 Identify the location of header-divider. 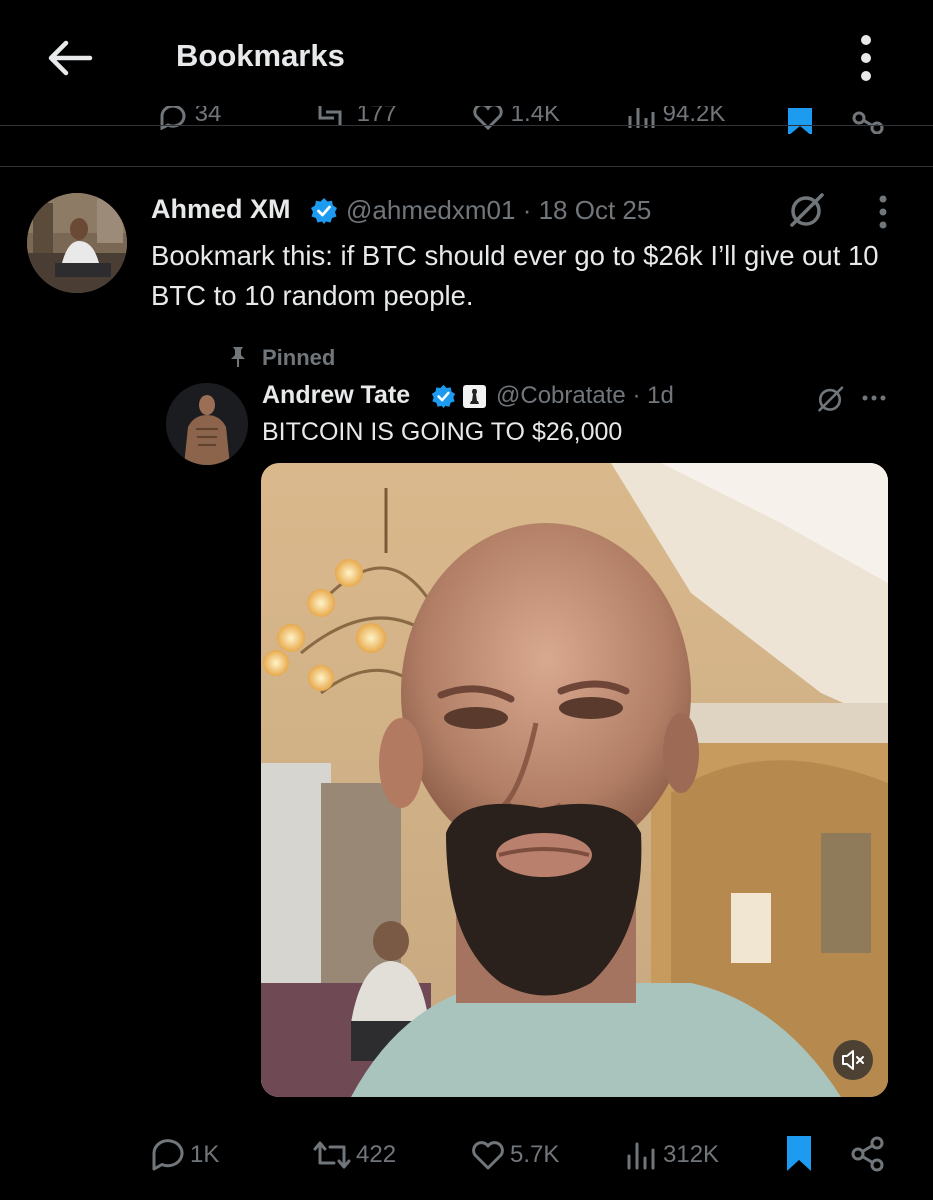
(466, 125).